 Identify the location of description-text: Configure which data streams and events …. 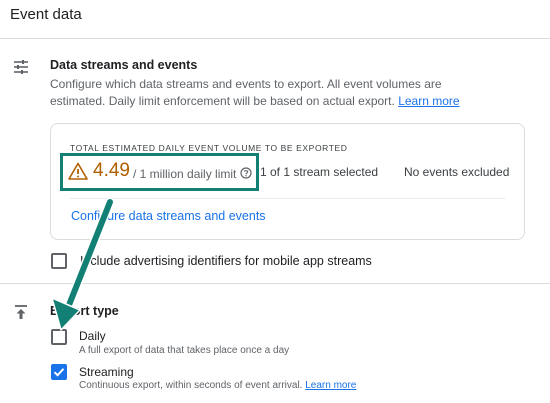
(246, 92).